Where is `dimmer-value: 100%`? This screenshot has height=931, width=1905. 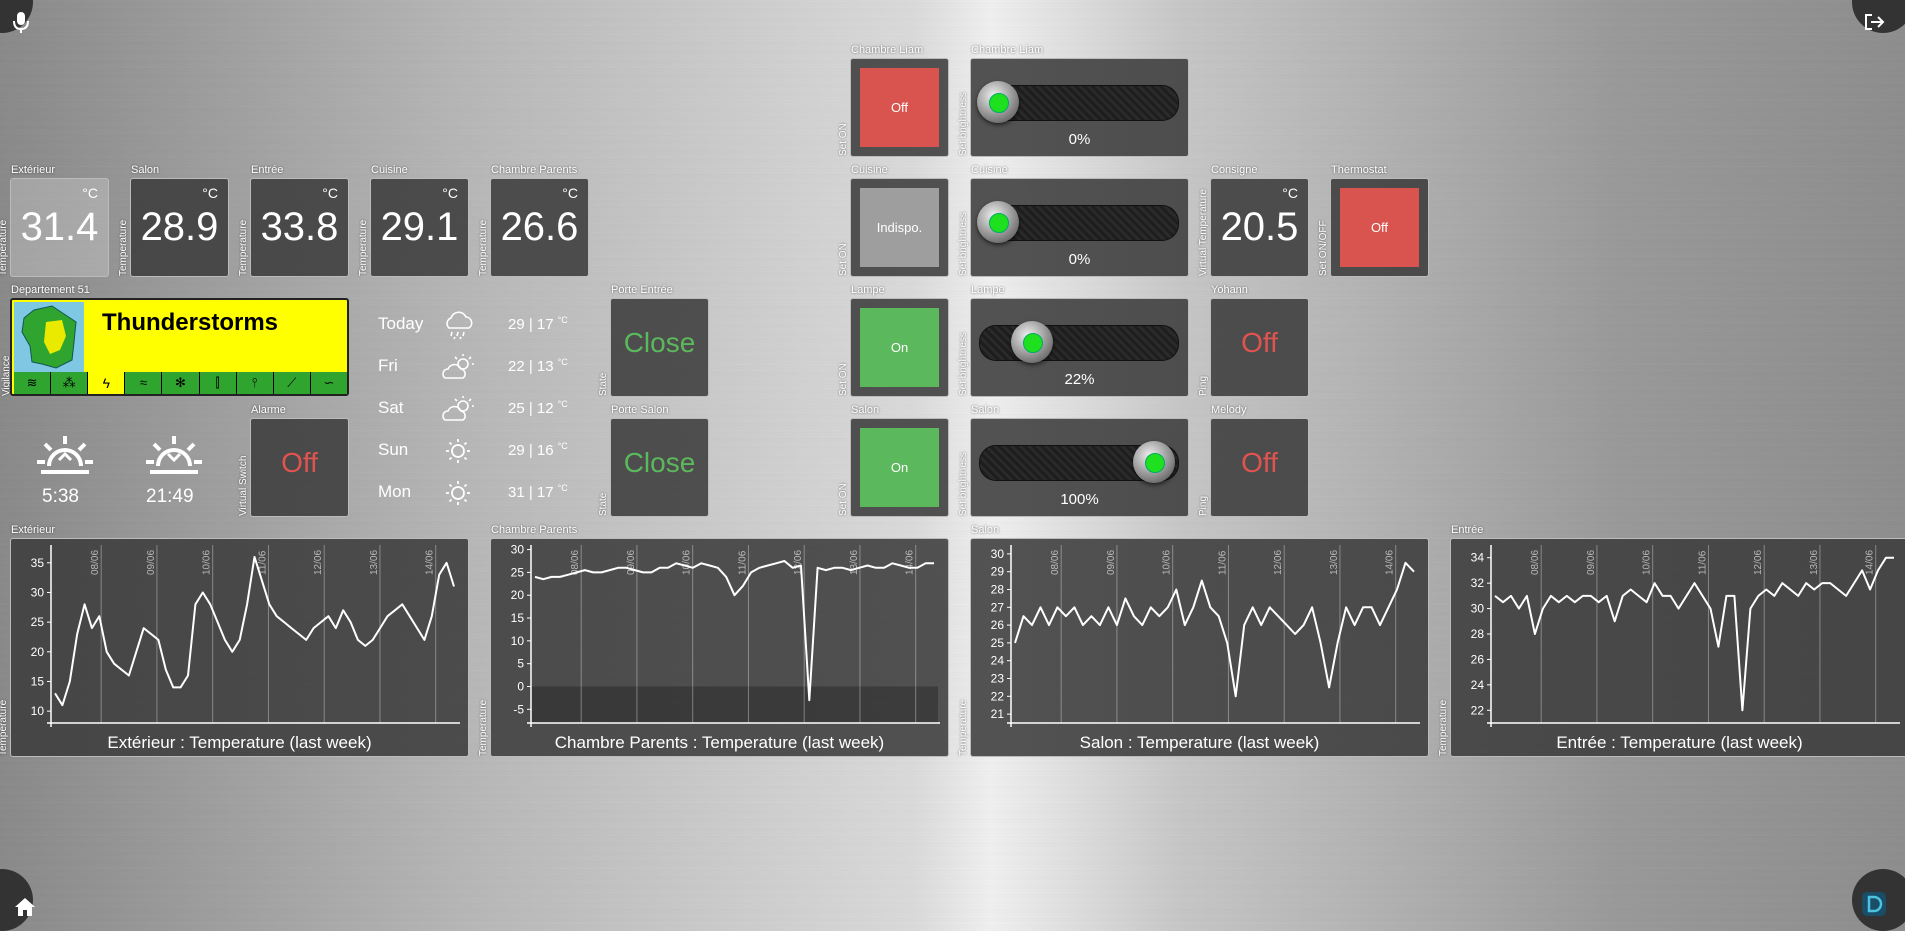 dimmer-value: 100% is located at coordinates (1079, 499).